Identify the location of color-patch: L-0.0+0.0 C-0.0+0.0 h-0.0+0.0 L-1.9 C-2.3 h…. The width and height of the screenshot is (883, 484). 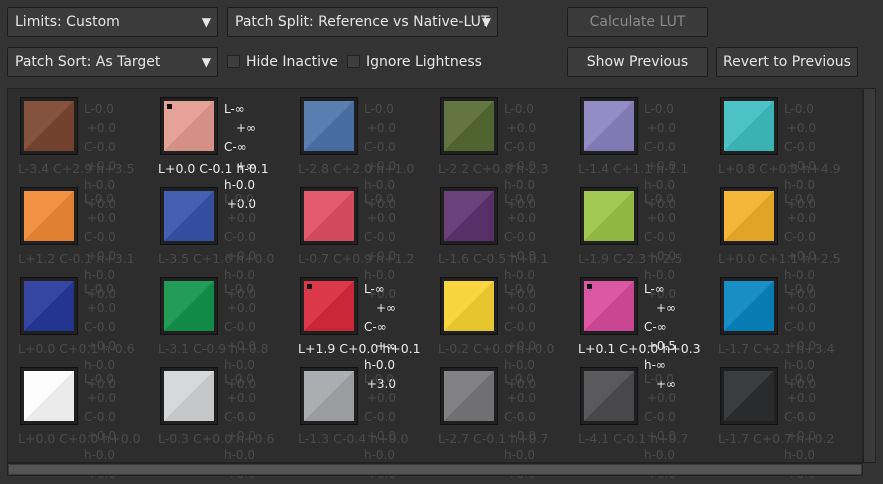
(638, 240).